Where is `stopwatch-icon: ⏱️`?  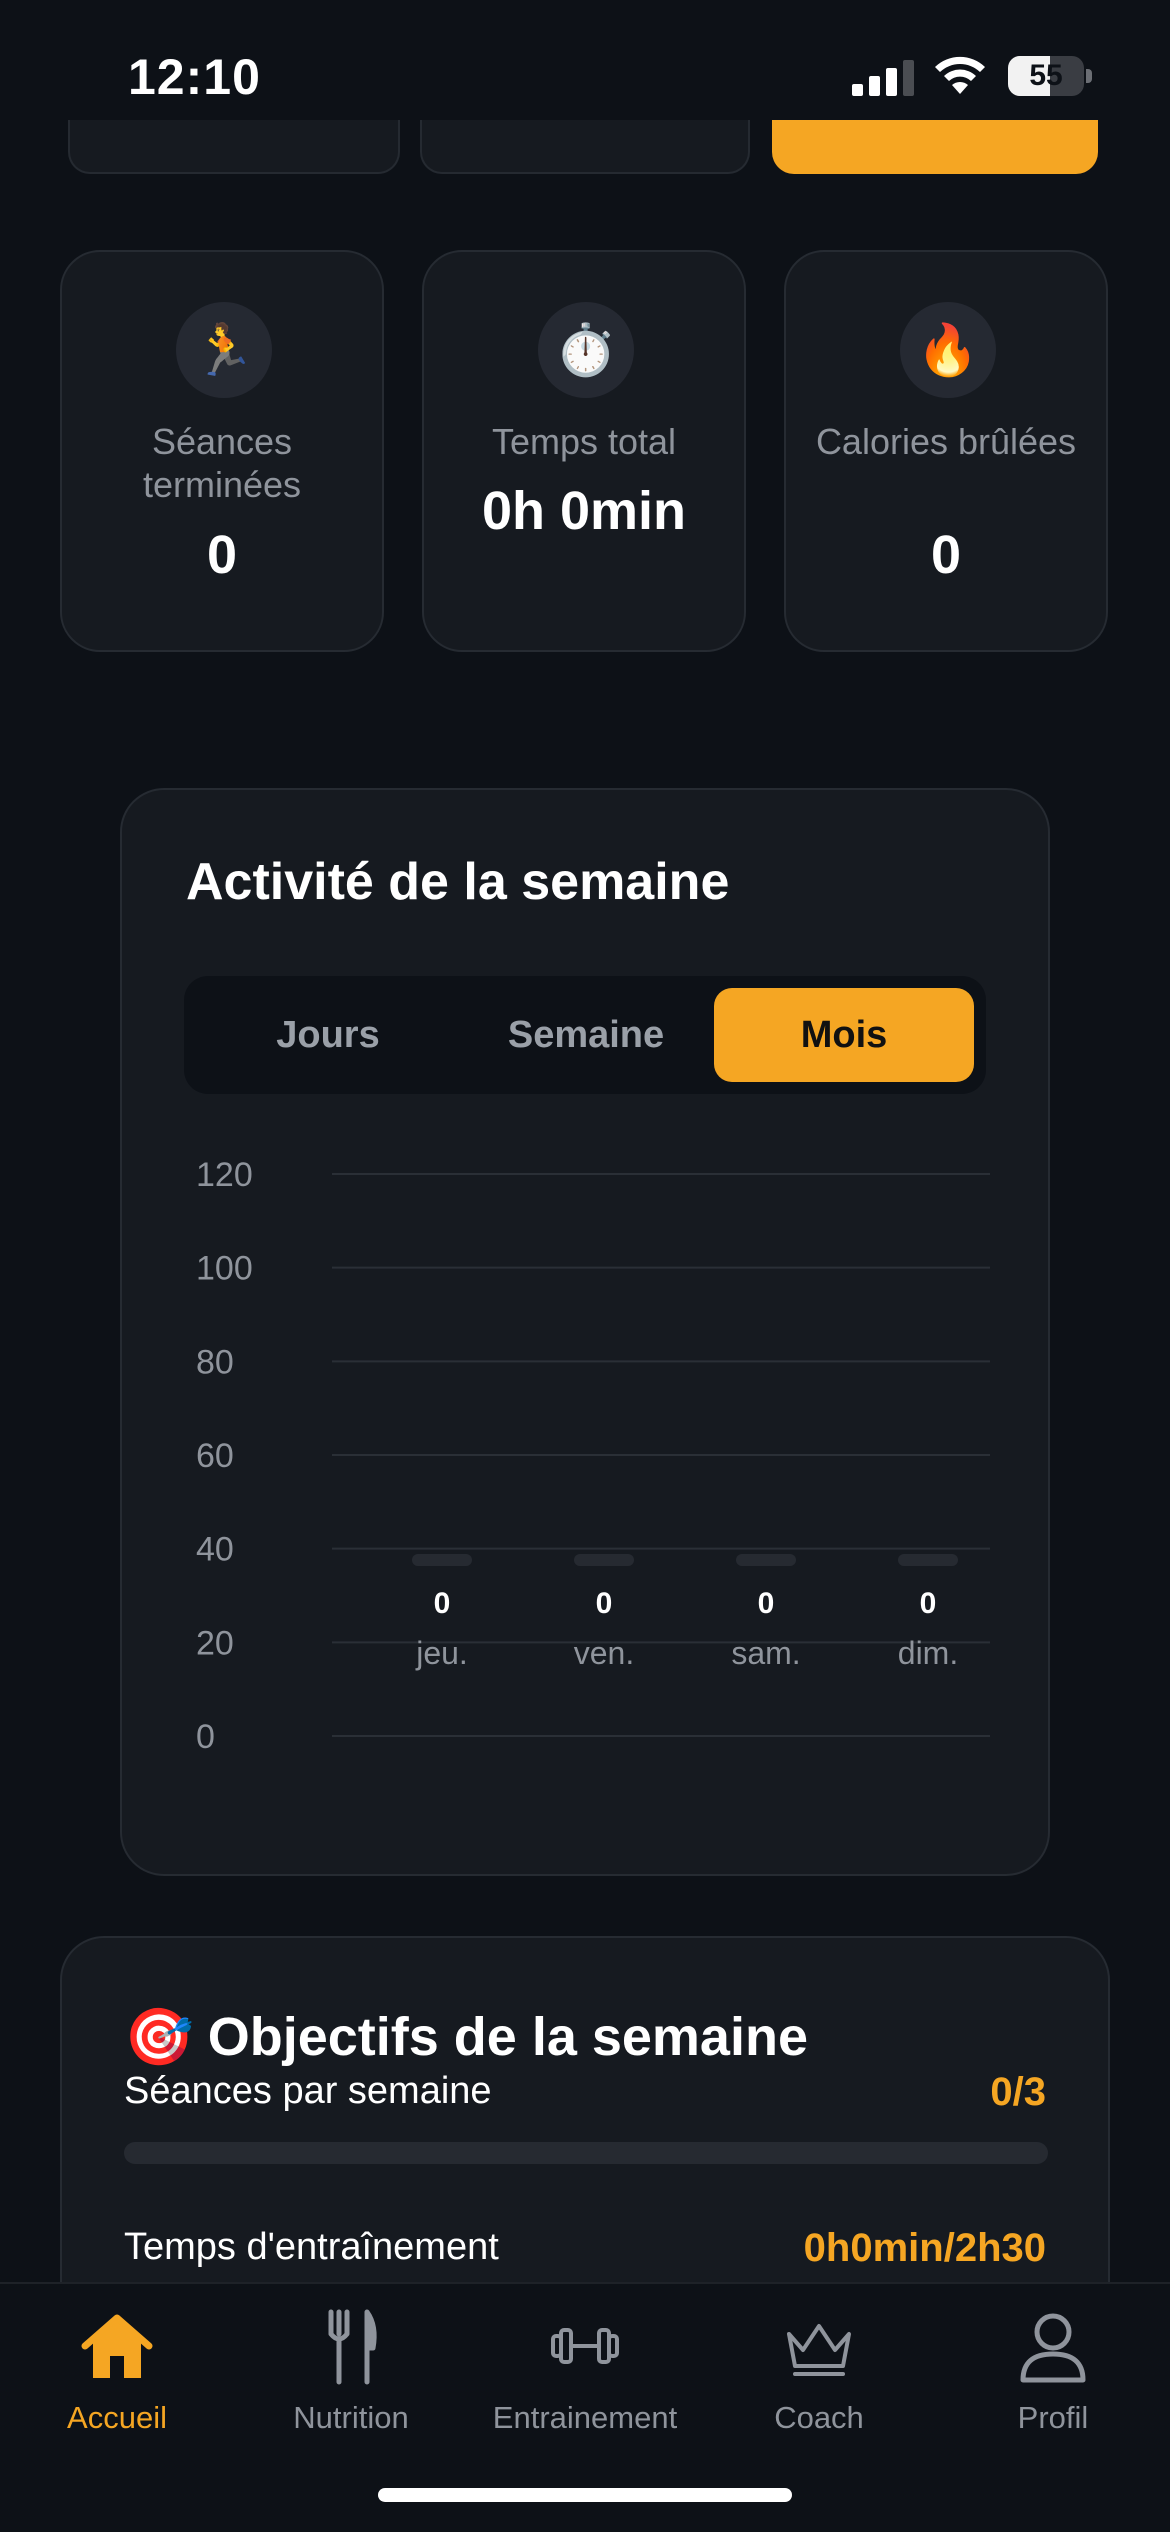
stopwatch-icon: ⏱️ is located at coordinates (586, 350).